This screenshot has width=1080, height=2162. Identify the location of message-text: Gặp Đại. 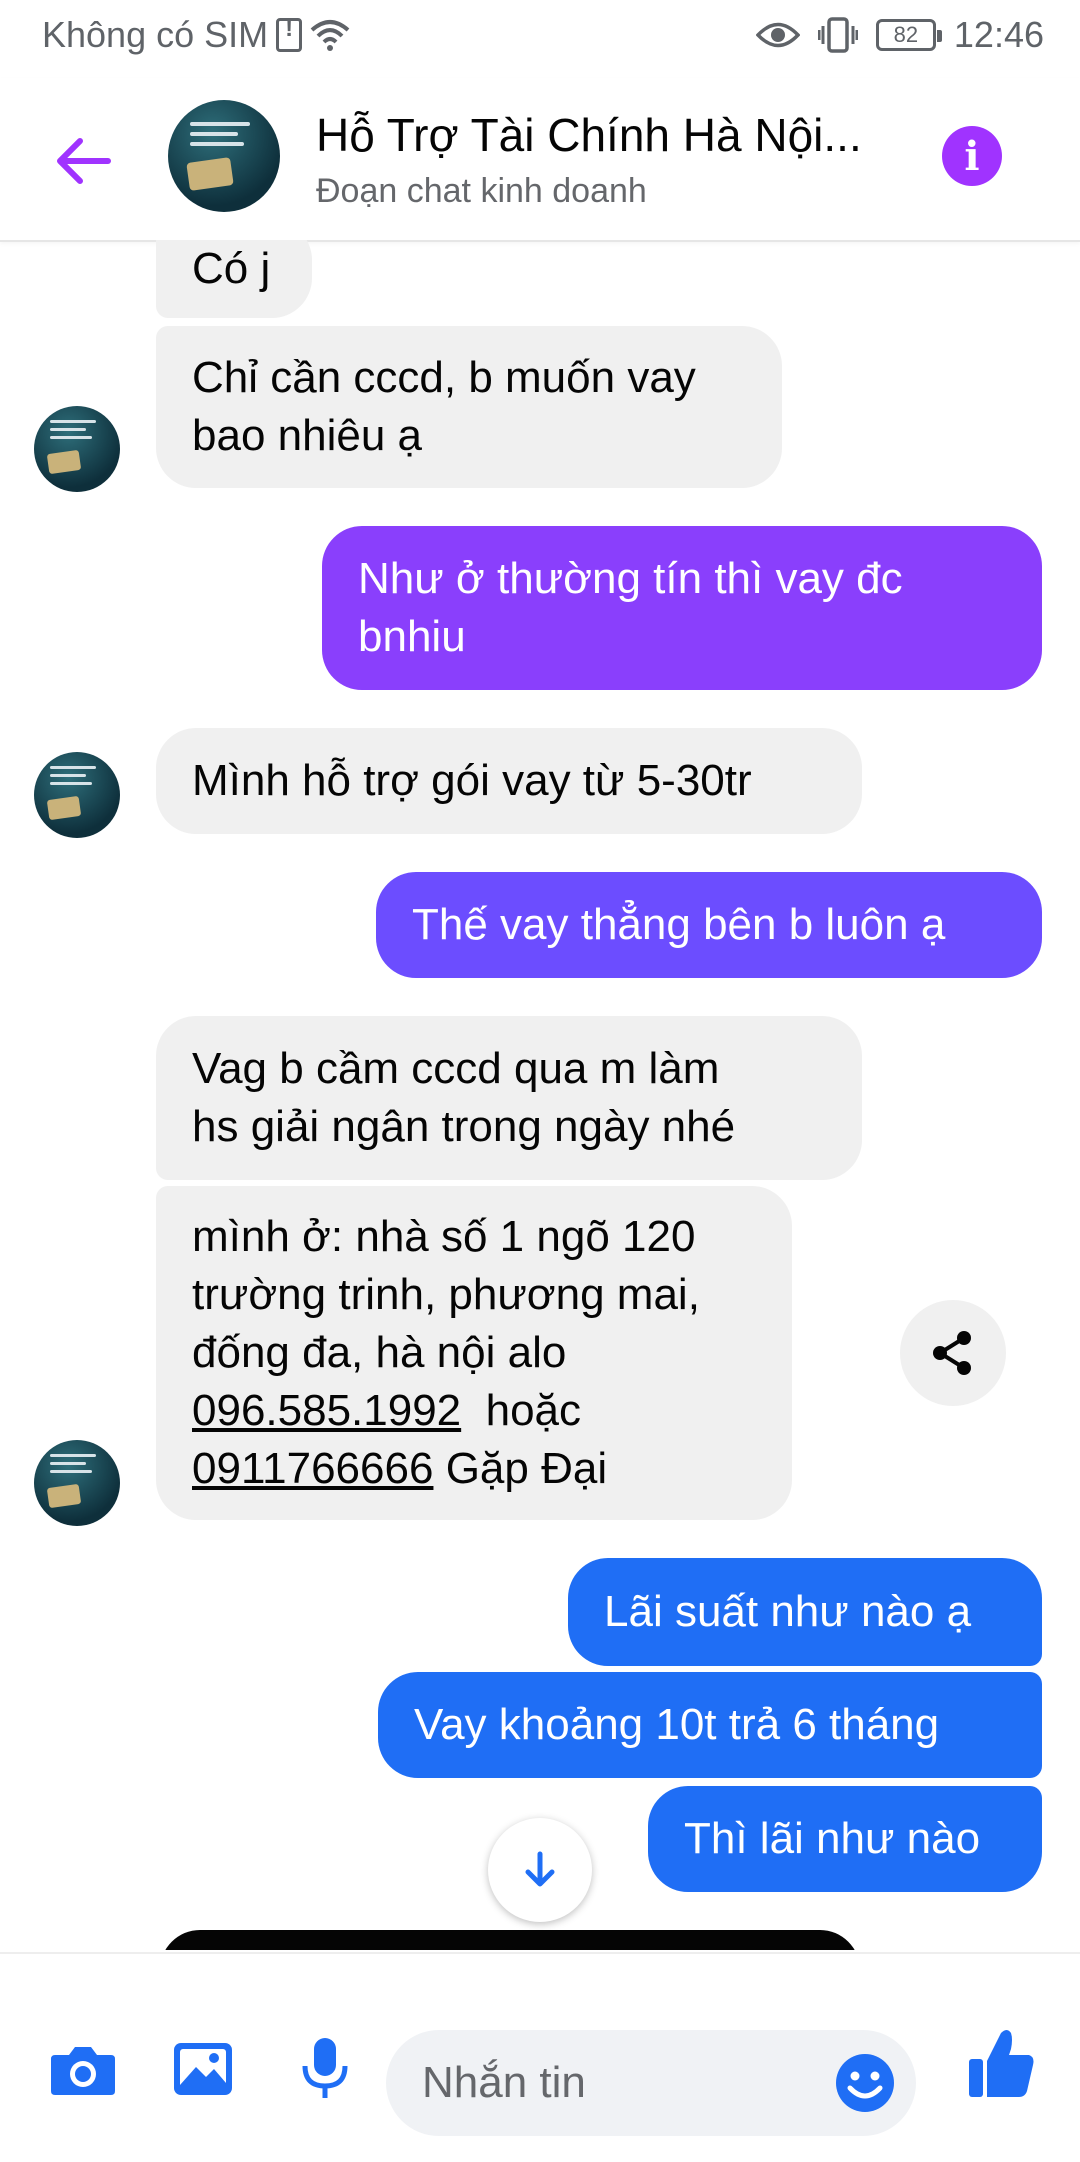
(526, 1468).